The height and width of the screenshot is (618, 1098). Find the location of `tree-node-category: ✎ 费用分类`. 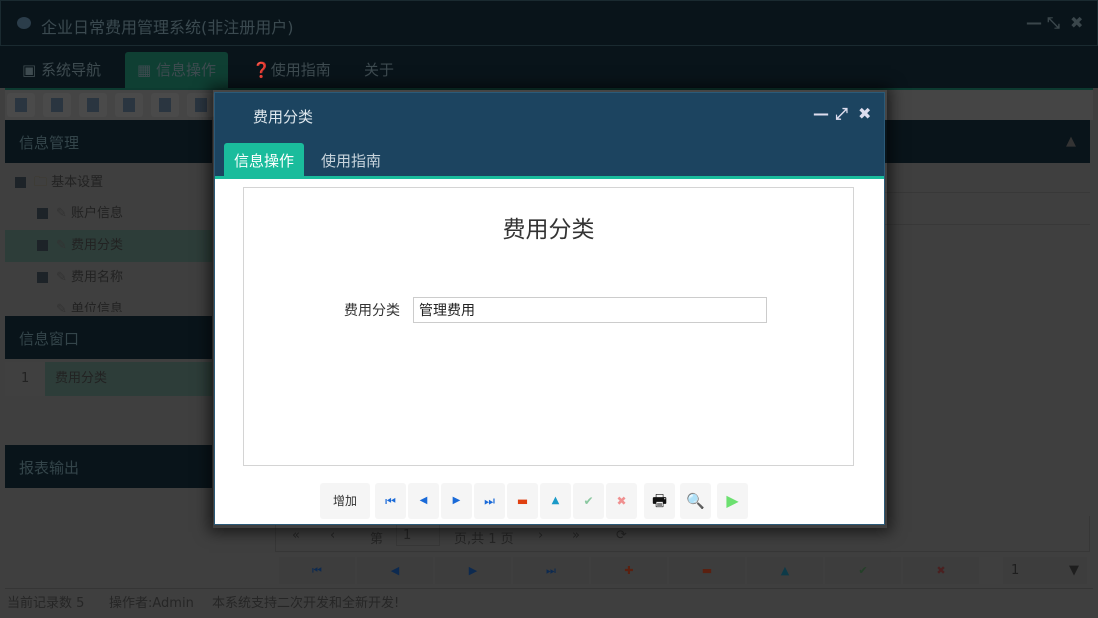

tree-node-category: ✎ 费用分类 is located at coordinates (108, 246).